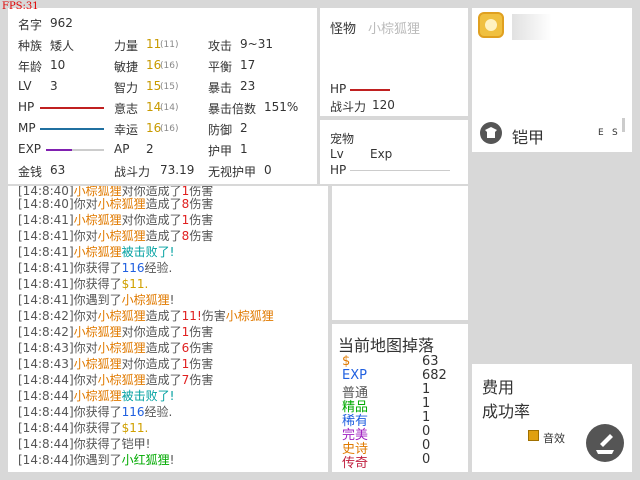 The image size is (640, 480). Describe the element at coordinates (400, 253) in the screenshot. I see `blank-panel` at that location.